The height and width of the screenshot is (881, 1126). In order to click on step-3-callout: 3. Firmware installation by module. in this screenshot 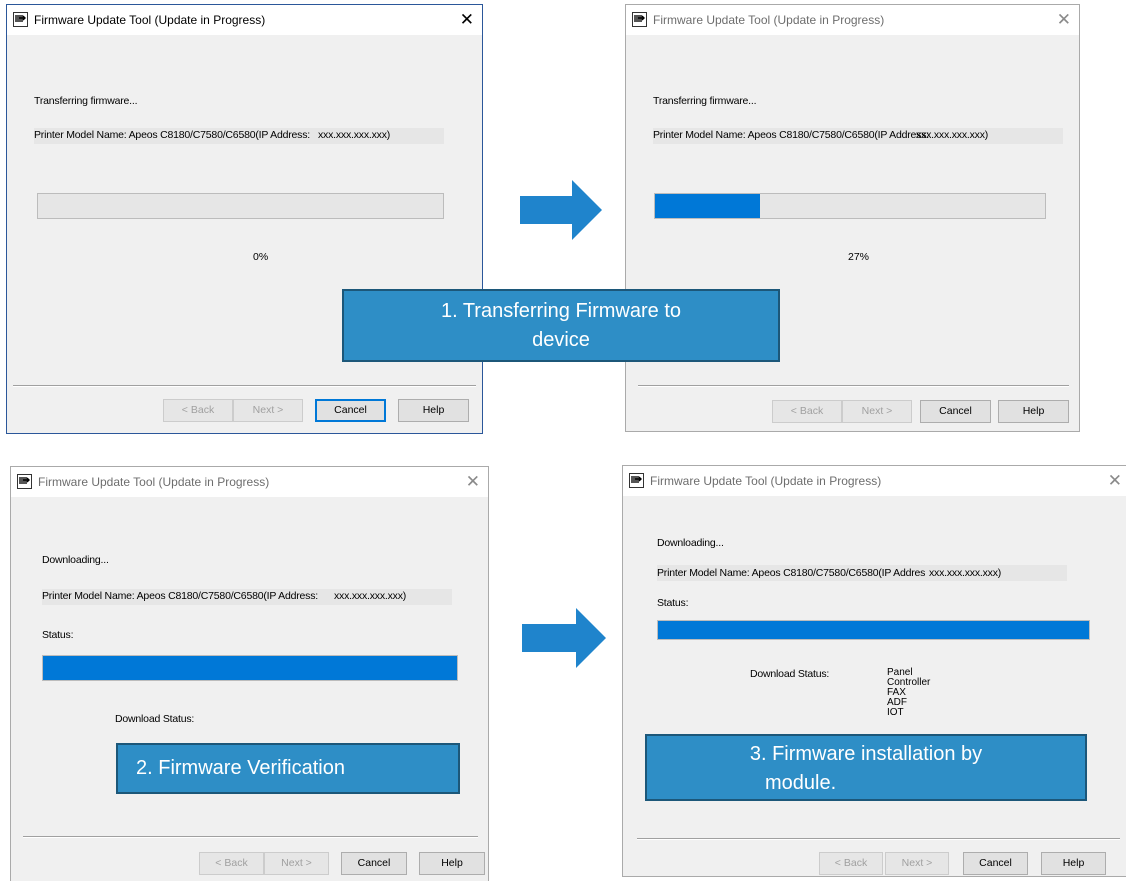, I will do `click(866, 767)`.